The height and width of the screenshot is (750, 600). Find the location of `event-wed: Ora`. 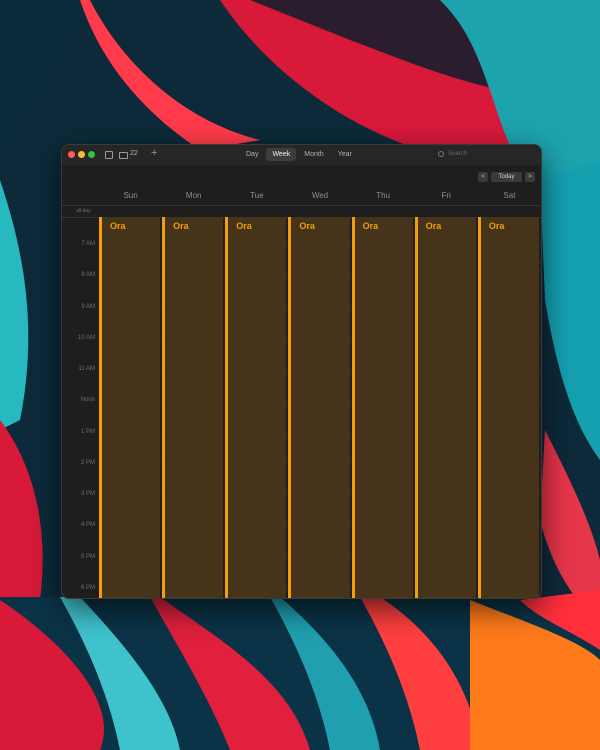

event-wed: Ora is located at coordinates (319, 407).